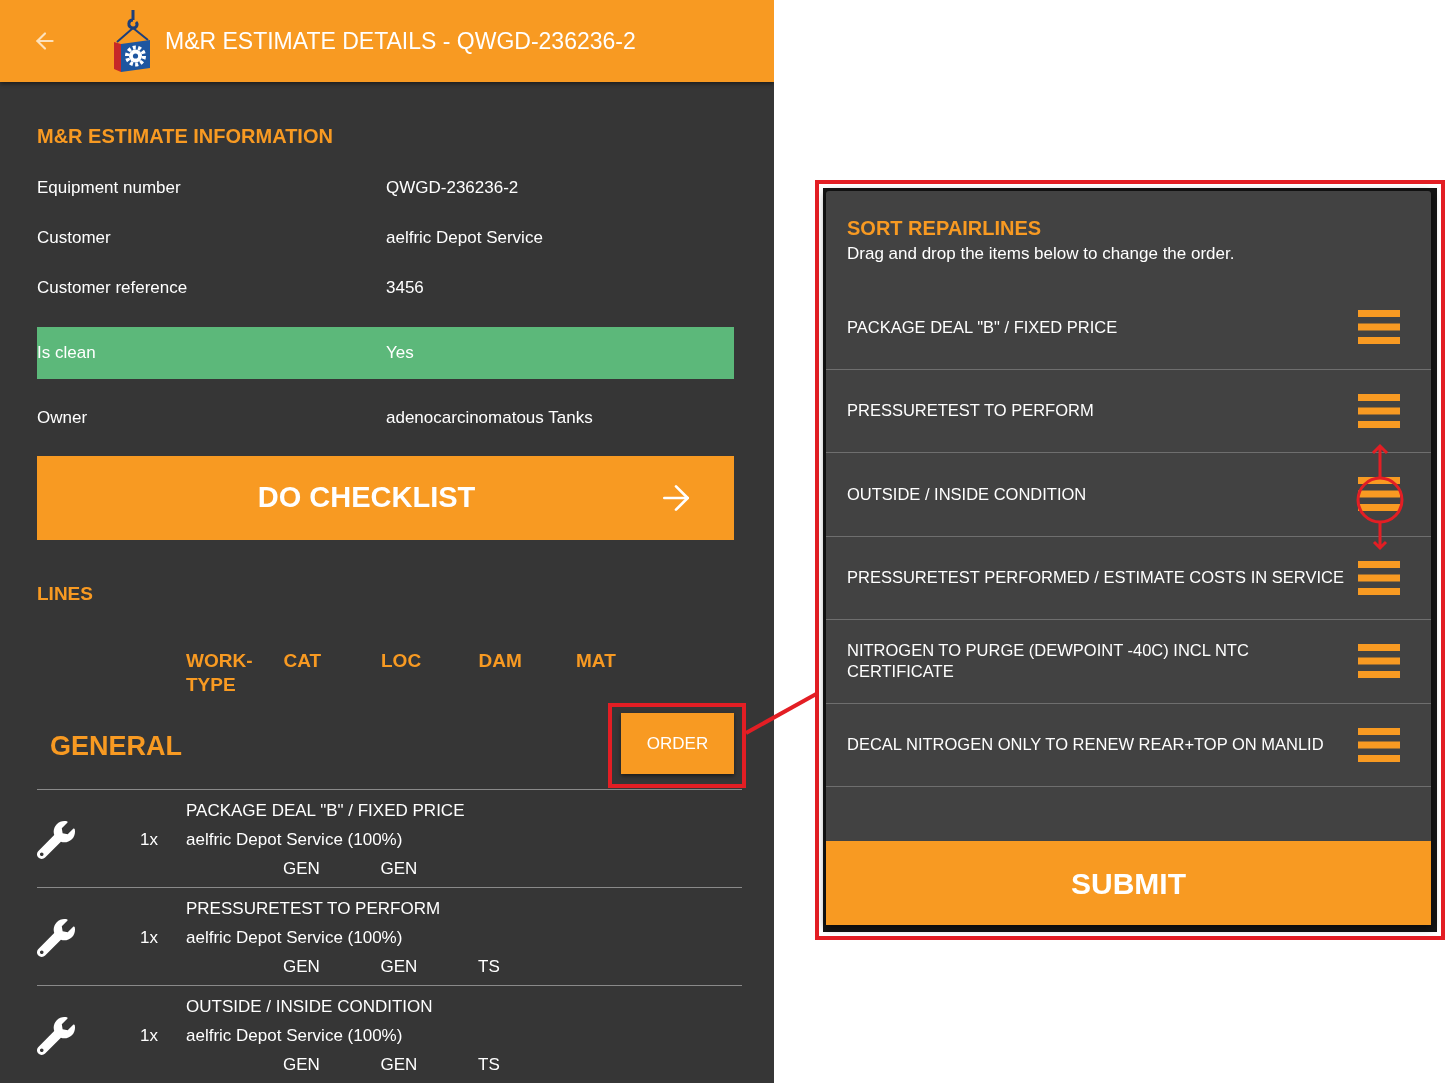  Describe the element at coordinates (1128, 745) in the screenshot. I see `sort-item: DECAL NITROGEN ONLY TO RENEW REAR+TOP ON MANLID` at that location.